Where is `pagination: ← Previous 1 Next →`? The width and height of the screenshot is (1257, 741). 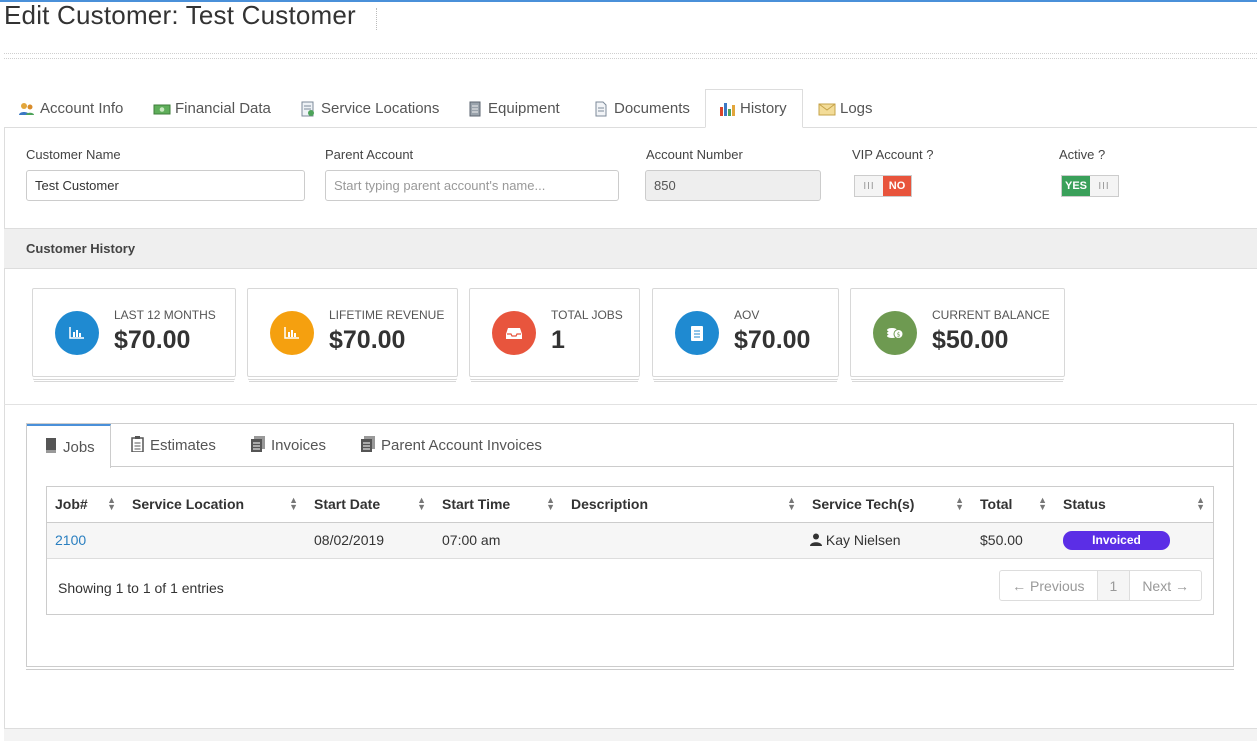
pagination: ← Previous 1 Next → is located at coordinates (1100, 585).